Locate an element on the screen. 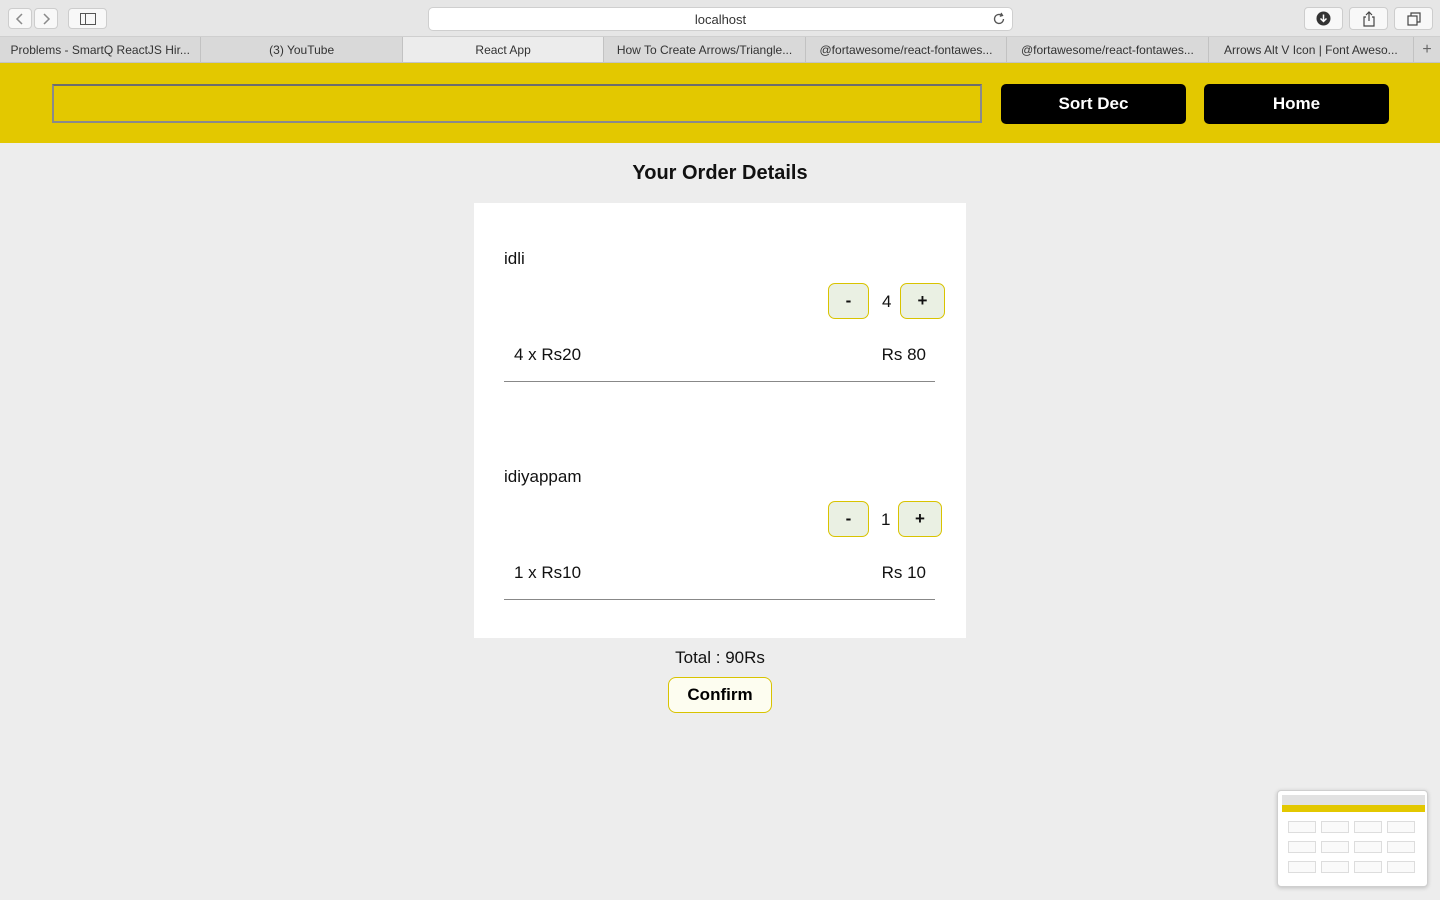 The width and height of the screenshot is (1440, 900). tab-label: React App is located at coordinates (503, 49).